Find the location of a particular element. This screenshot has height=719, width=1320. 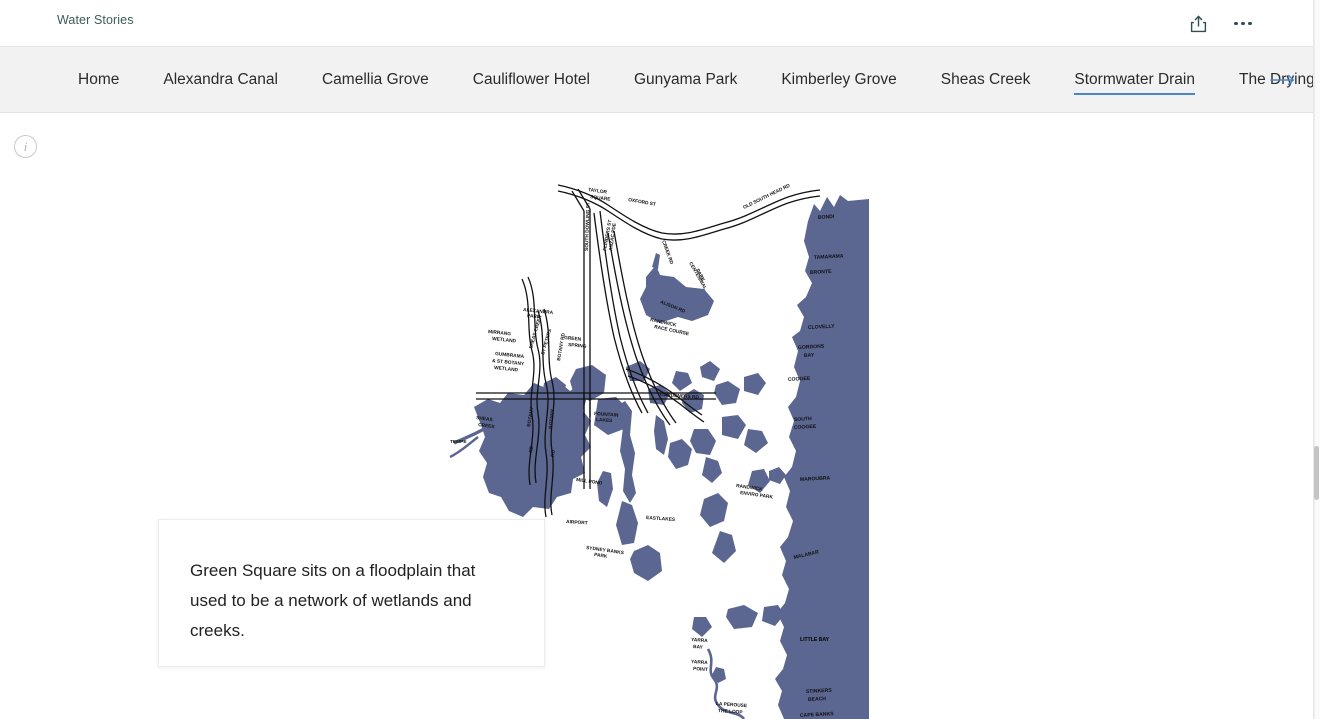

nav-item-camellia-grove: Camellia Grove is located at coordinates (375, 80).